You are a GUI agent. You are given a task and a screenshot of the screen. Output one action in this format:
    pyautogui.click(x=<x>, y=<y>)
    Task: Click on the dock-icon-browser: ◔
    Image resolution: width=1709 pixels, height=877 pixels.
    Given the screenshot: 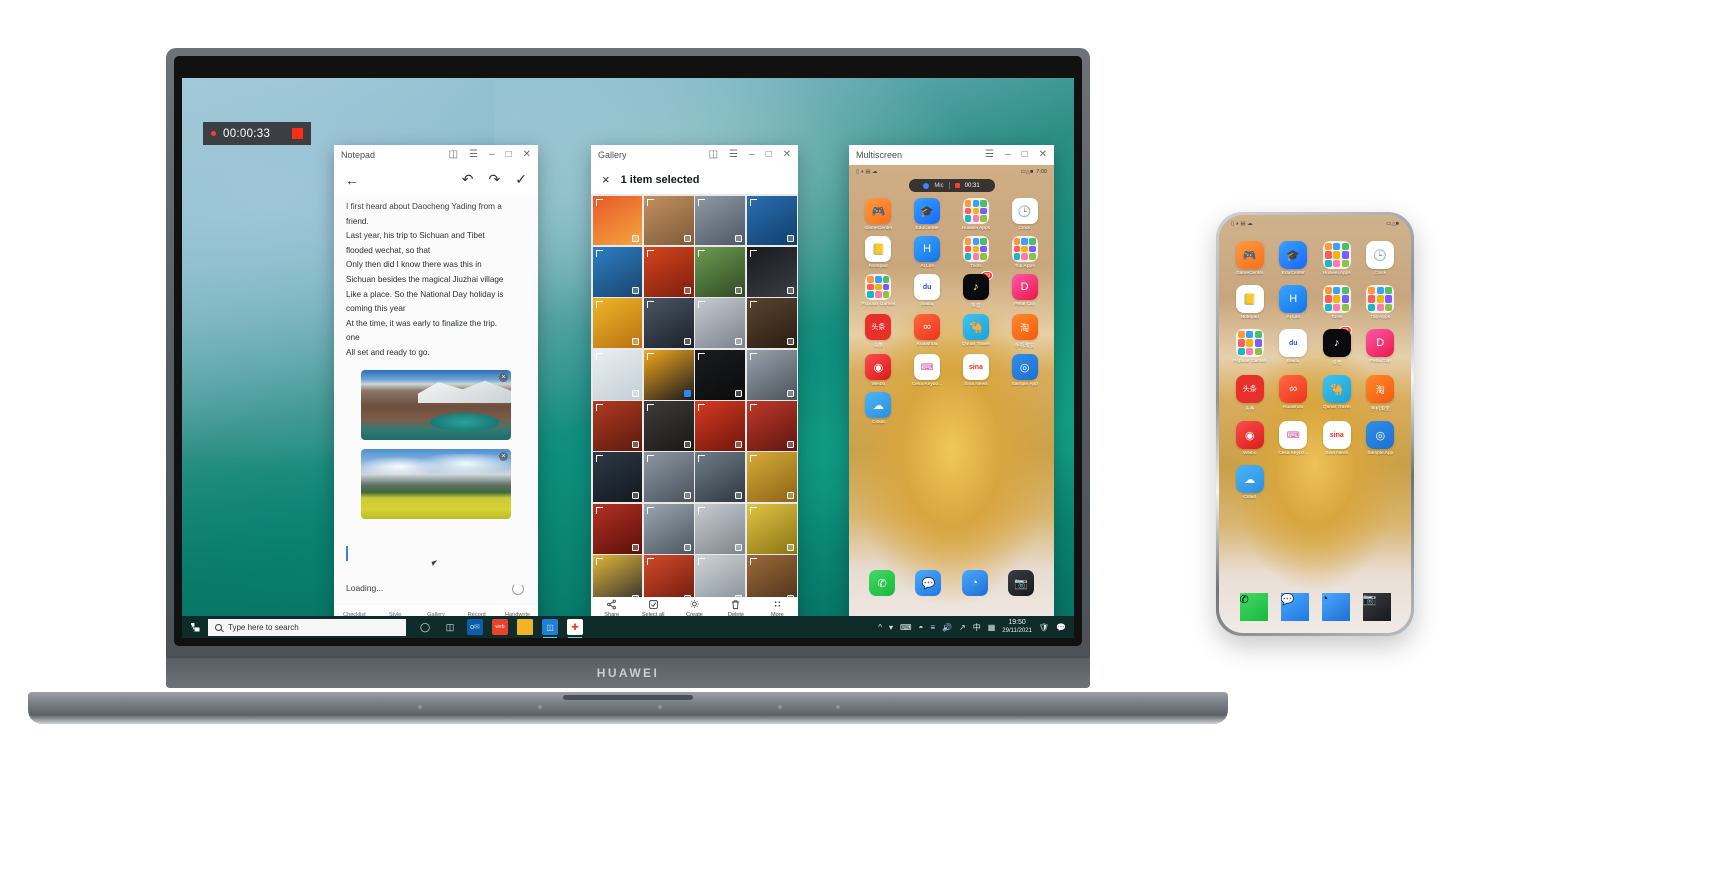 What is the action you would take?
    pyautogui.click(x=1335, y=607)
    